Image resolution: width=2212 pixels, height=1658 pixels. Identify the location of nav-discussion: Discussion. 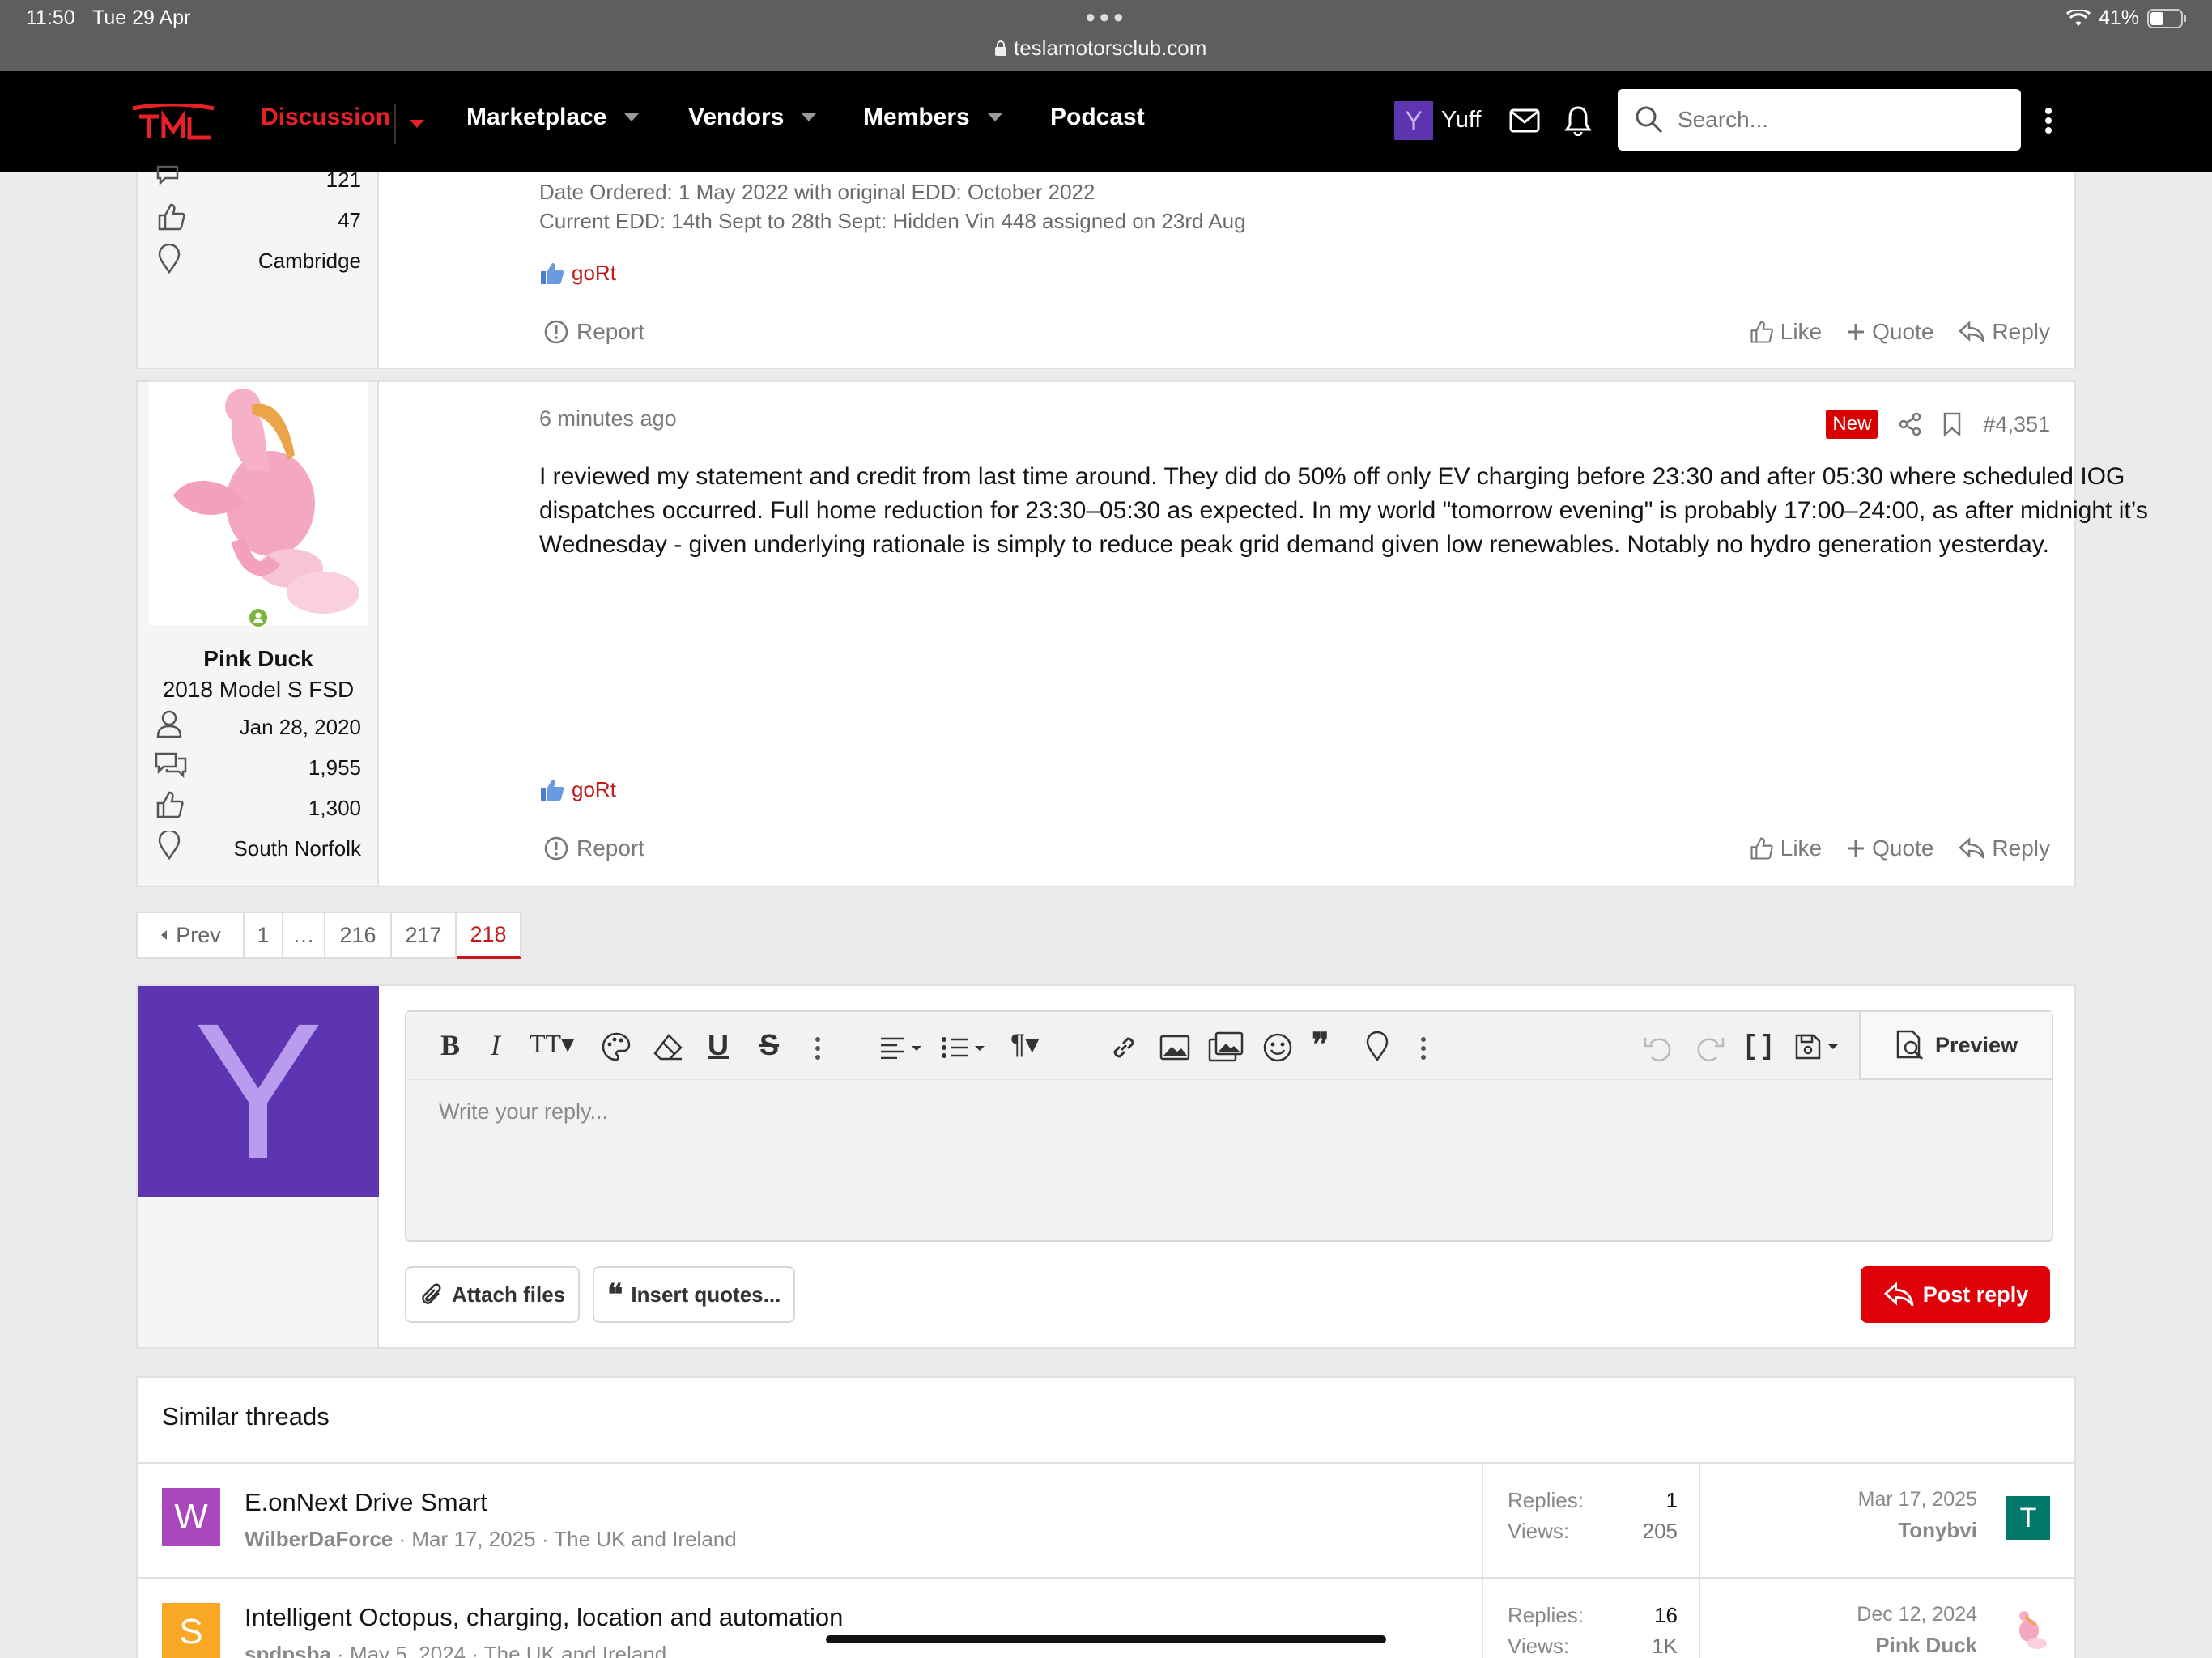
(326, 117).